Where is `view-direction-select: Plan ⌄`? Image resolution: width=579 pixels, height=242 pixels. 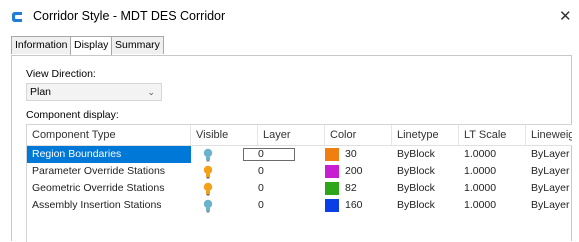
view-direction-select: Plan ⌄ is located at coordinates (94, 92).